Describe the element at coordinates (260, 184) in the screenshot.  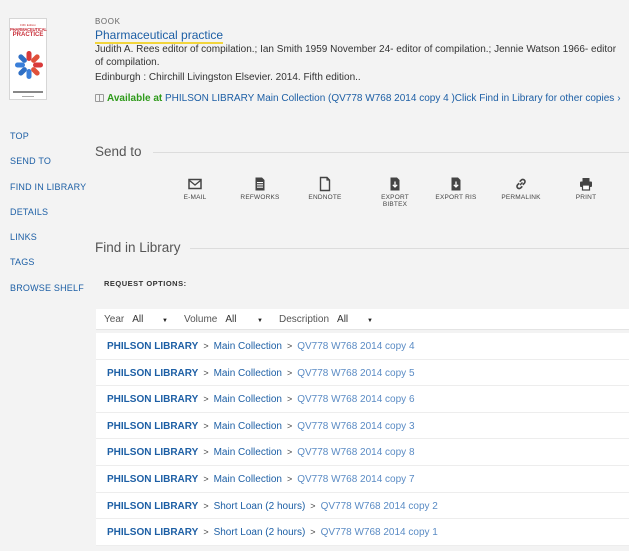
I see `document-lines-icon` at that location.